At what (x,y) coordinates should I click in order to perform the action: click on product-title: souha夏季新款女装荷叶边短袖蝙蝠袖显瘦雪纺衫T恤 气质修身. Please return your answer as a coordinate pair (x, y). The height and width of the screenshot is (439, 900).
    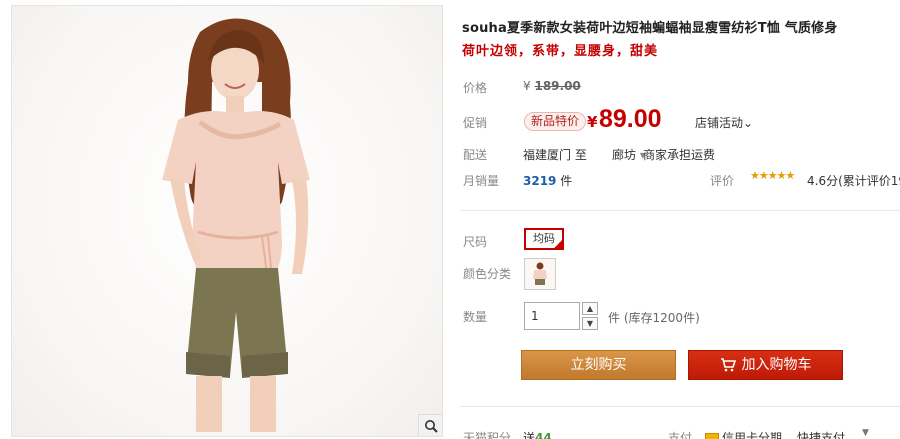
    Looking at the image, I should click on (650, 28).